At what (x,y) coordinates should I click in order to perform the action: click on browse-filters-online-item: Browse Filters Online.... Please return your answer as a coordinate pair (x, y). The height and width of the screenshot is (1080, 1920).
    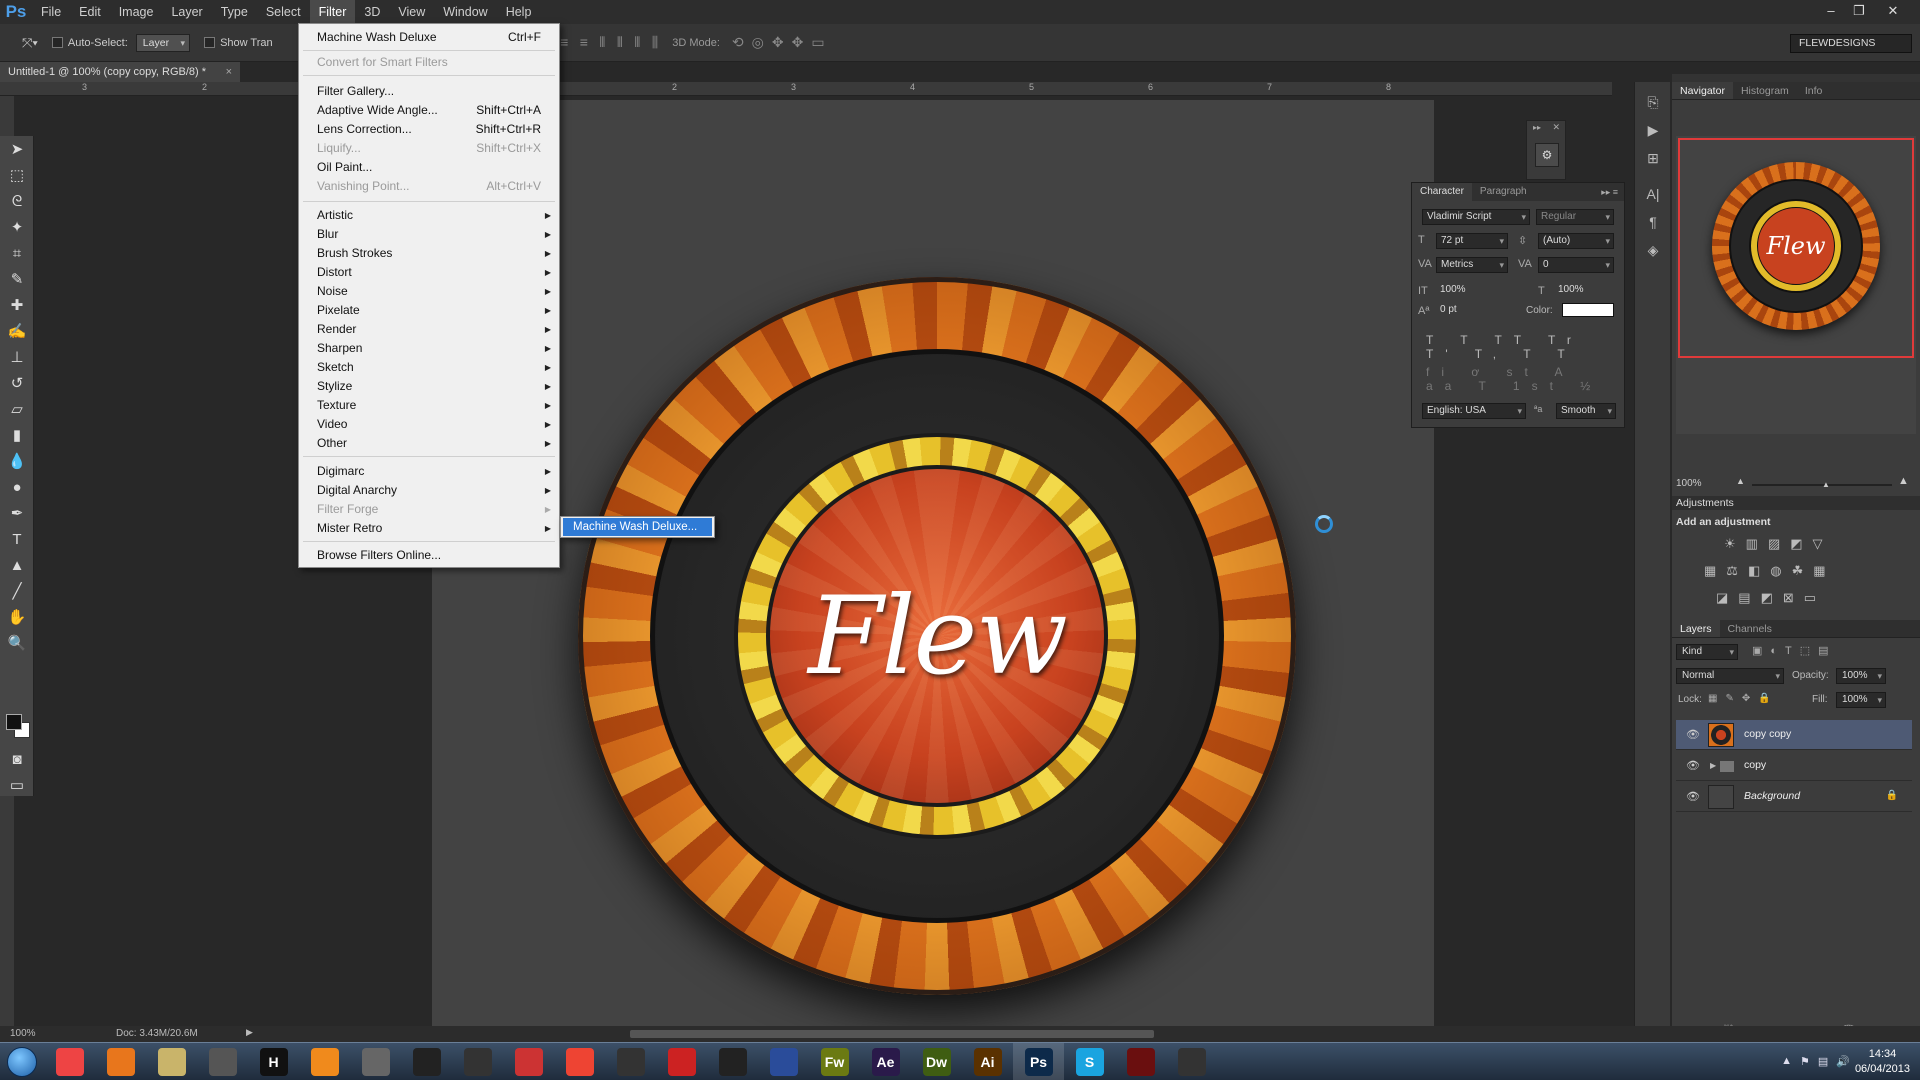
    Looking at the image, I should click on (429, 555).